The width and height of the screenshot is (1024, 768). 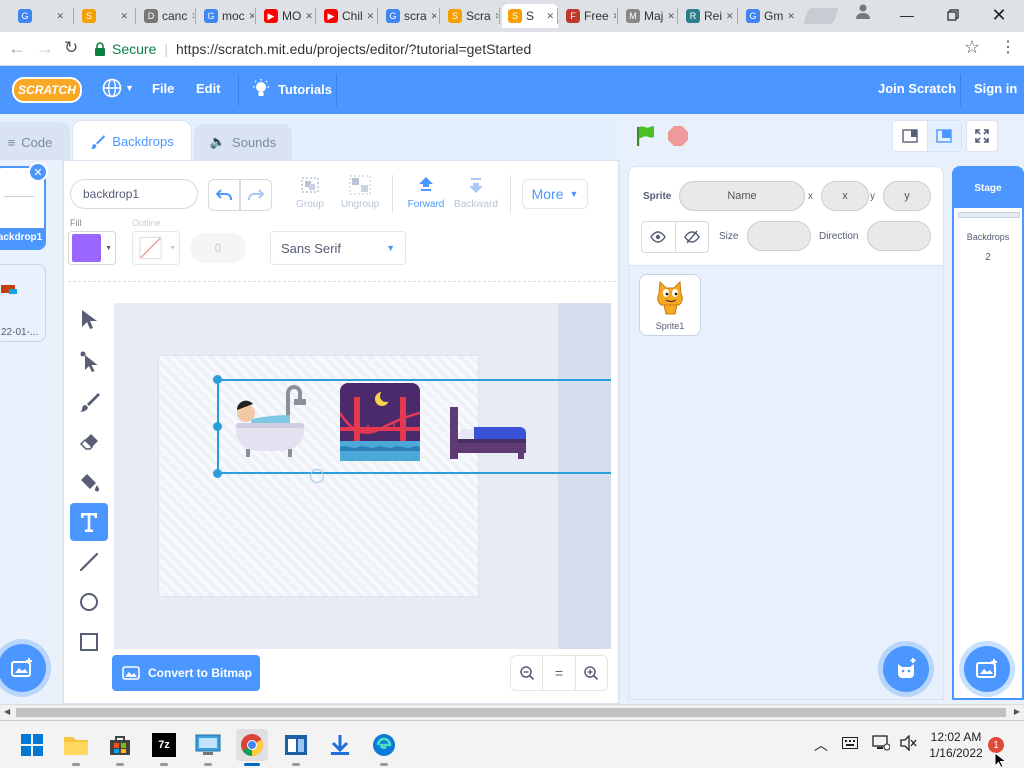 What do you see at coordinates (132, 141) in the screenshot?
I see `tab-backdrops: Backdrops` at bounding box center [132, 141].